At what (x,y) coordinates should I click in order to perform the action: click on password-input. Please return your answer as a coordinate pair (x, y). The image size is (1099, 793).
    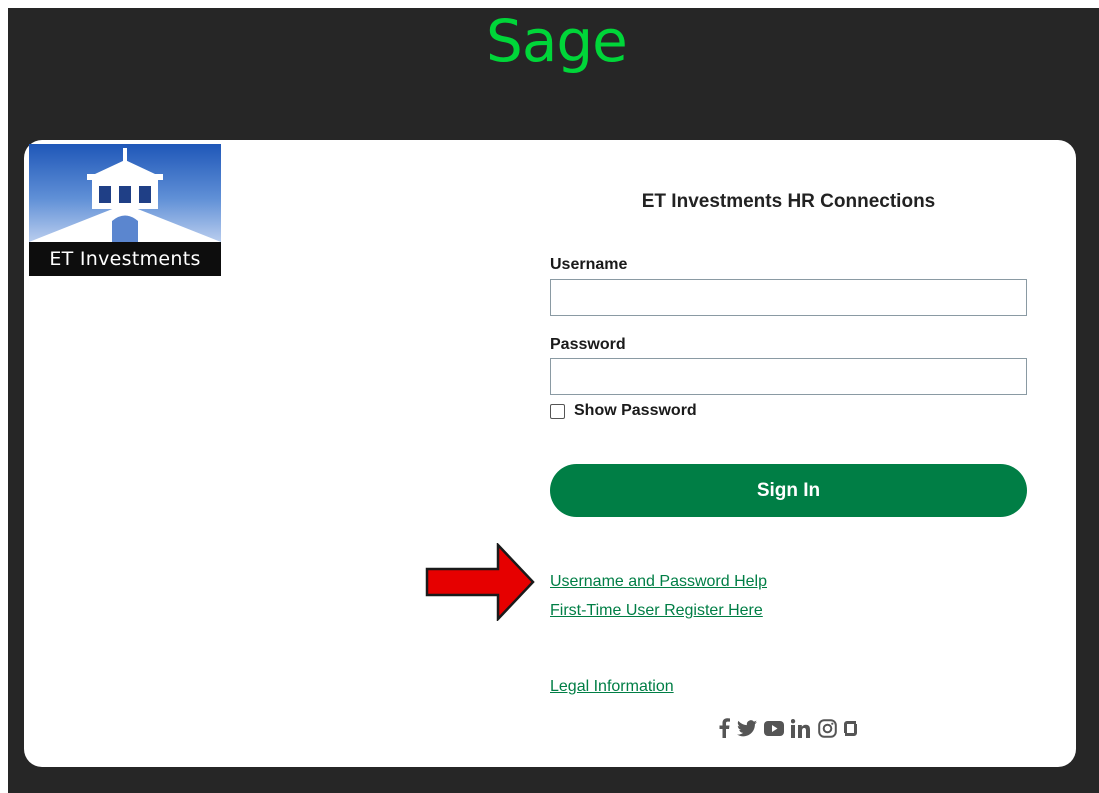
    Looking at the image, I should click on (788, 376).